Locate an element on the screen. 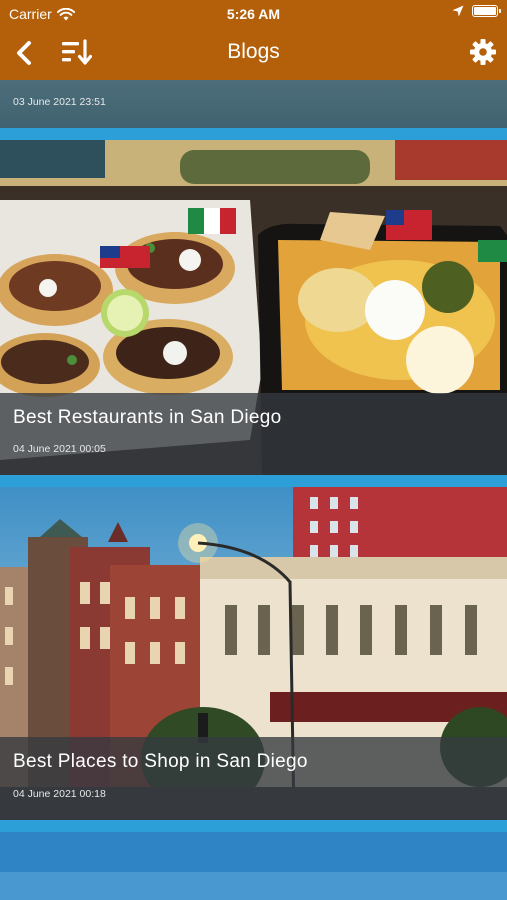 This screenshot has width=507, height=900. app-header: Carrier 5:26 AM Blogs is located at coordinates (253, 40).